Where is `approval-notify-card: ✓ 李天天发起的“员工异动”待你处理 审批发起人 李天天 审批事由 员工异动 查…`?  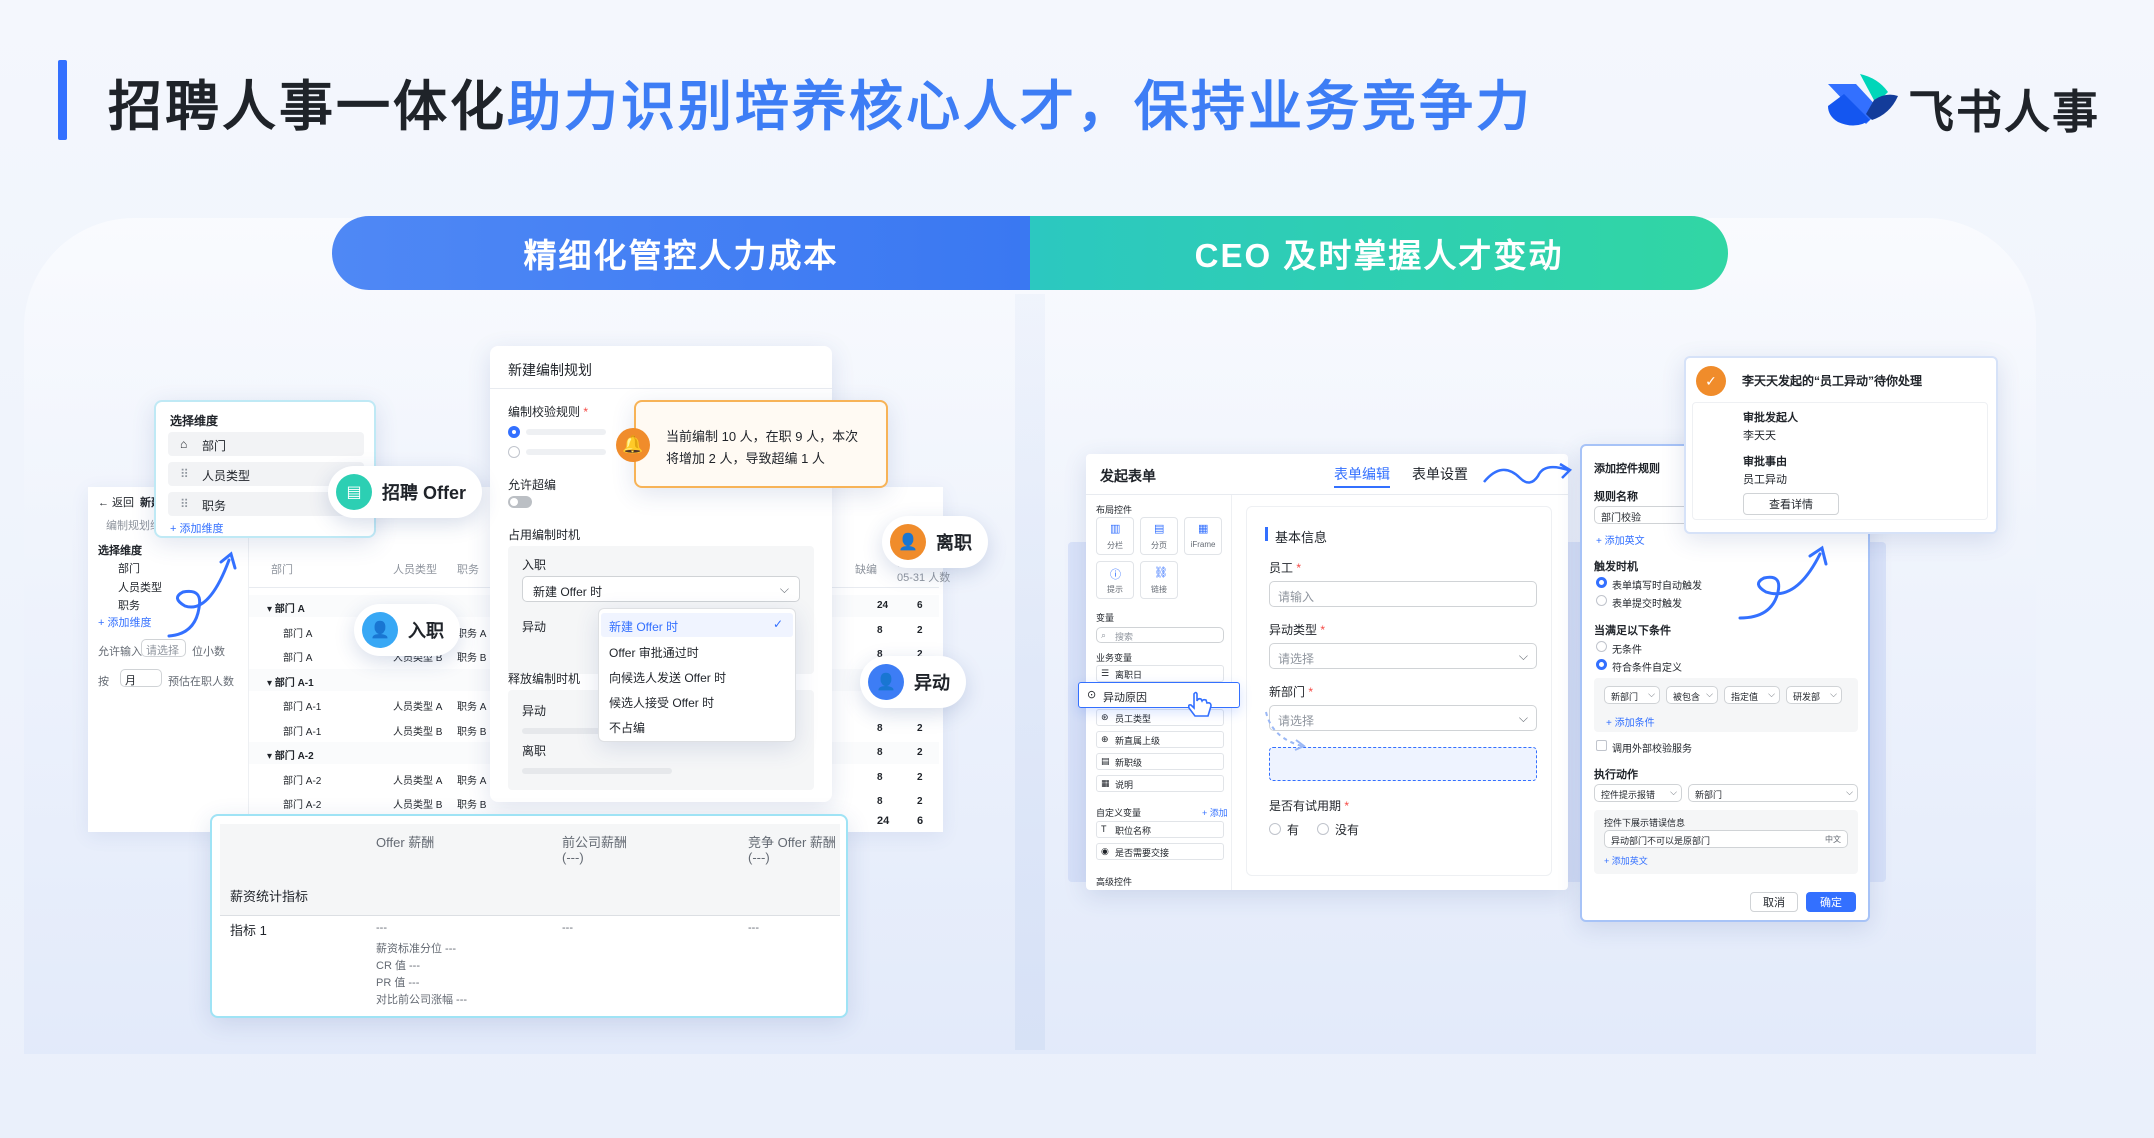 approval-notify-card: ✓ 李天天发起的“员工异动”待你处理 审批发起人 李天天 审批事由 员工异动 查… is located at coordinates (1841, 445).